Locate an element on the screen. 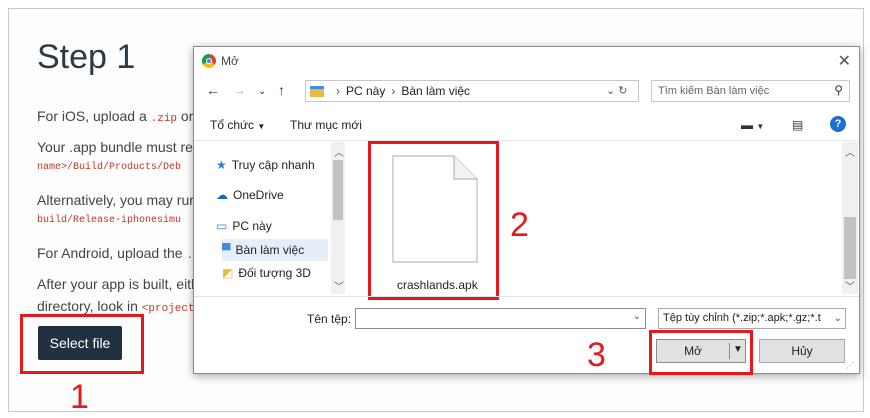 The image size is (870, 418). highlight-box-file is located at coordinates (433, 220).